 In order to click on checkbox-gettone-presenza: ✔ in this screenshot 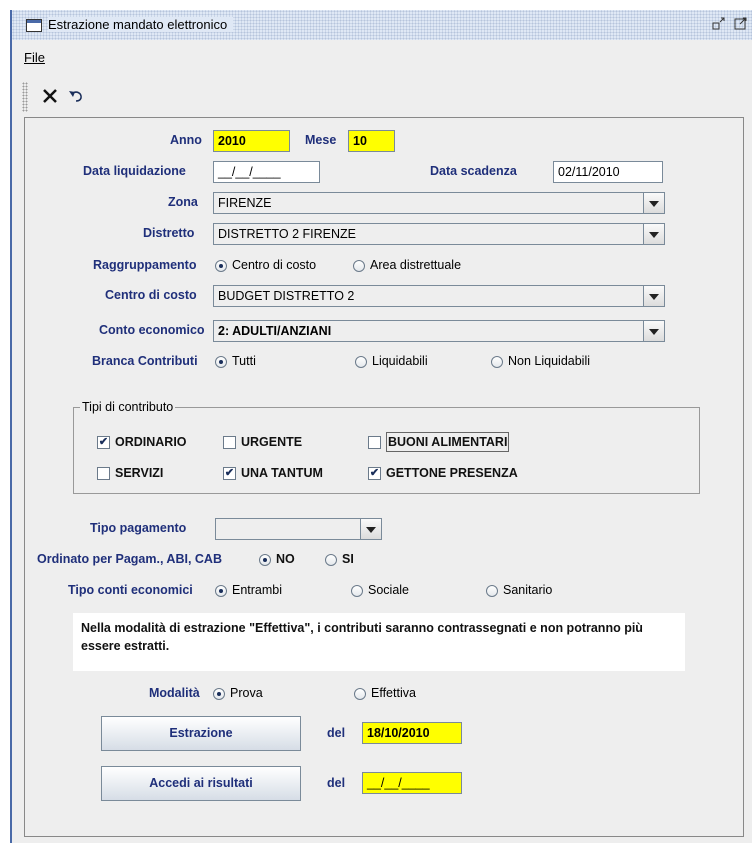, I will do `click(374, 473)`.